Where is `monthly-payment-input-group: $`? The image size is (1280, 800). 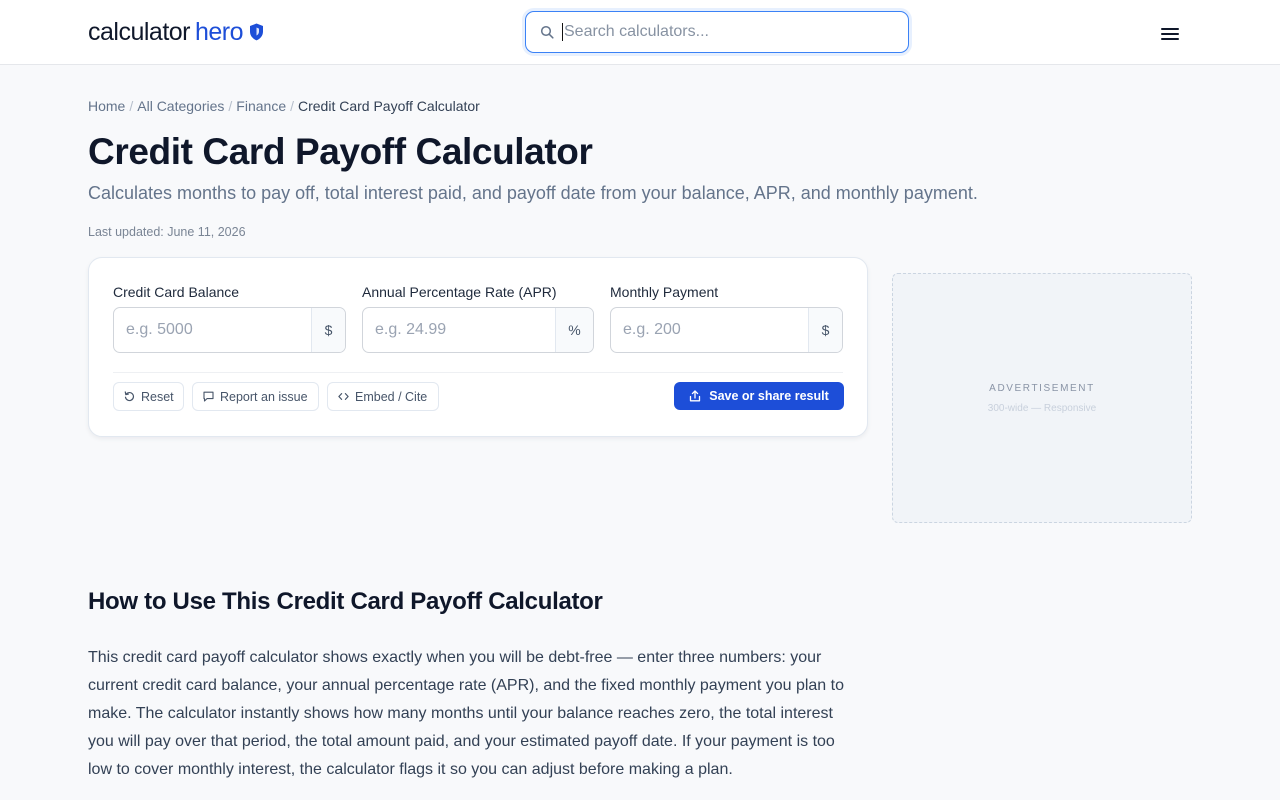 monthly-payment-input-group: $ is located at coordinates (726, 330).